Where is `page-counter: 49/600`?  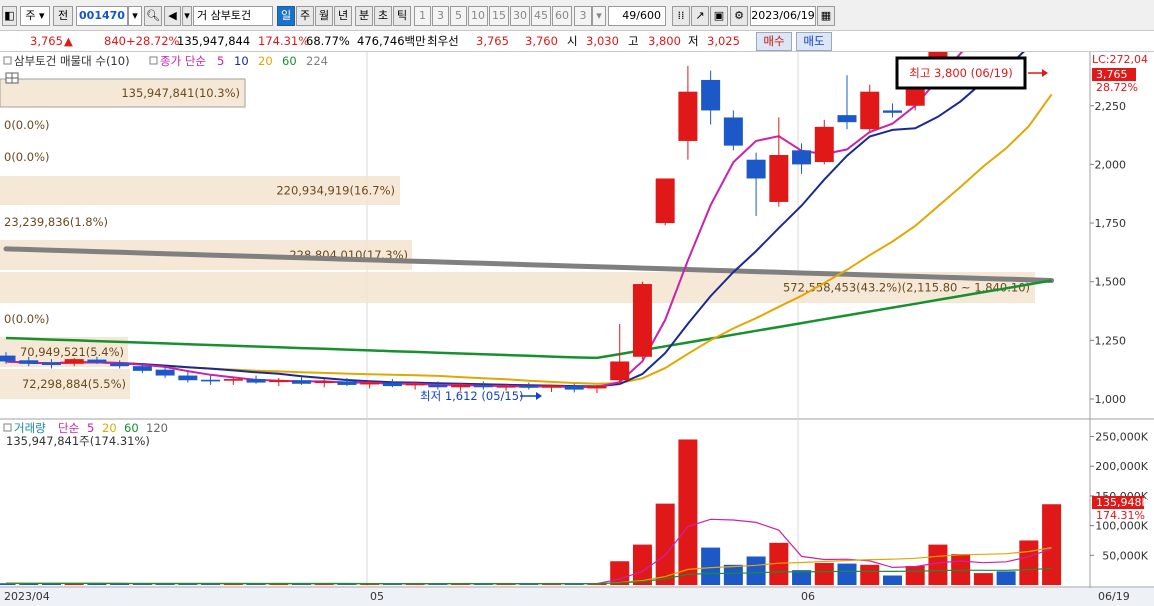 page-counter: 49/600 is located at coordinates (637, 16).